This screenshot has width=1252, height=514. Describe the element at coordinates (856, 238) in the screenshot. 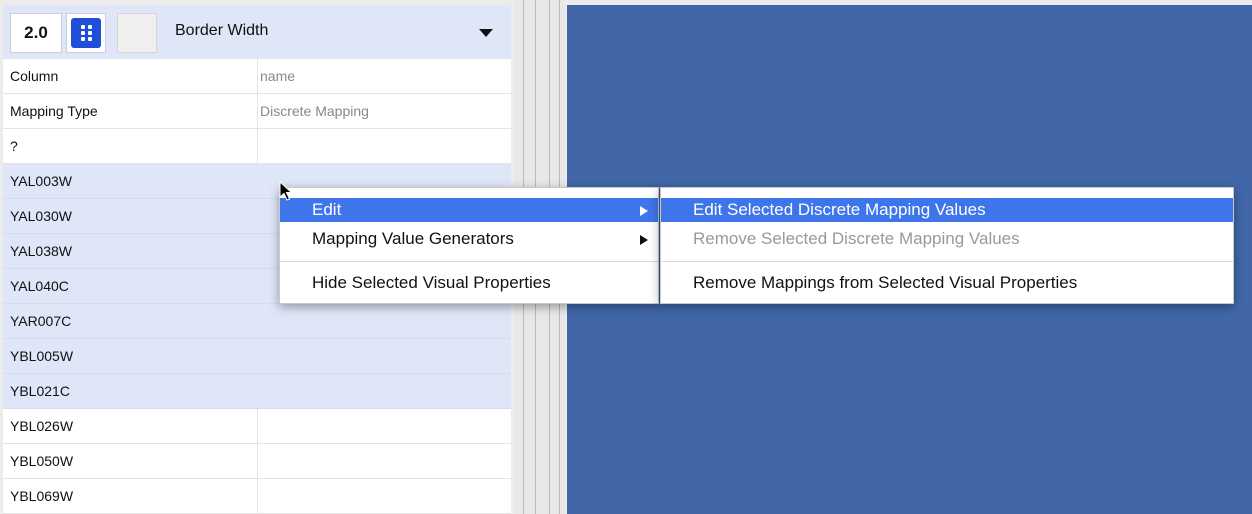

I see `menu-item-label: Remove Selected Discrete Mapping Values` at that location.